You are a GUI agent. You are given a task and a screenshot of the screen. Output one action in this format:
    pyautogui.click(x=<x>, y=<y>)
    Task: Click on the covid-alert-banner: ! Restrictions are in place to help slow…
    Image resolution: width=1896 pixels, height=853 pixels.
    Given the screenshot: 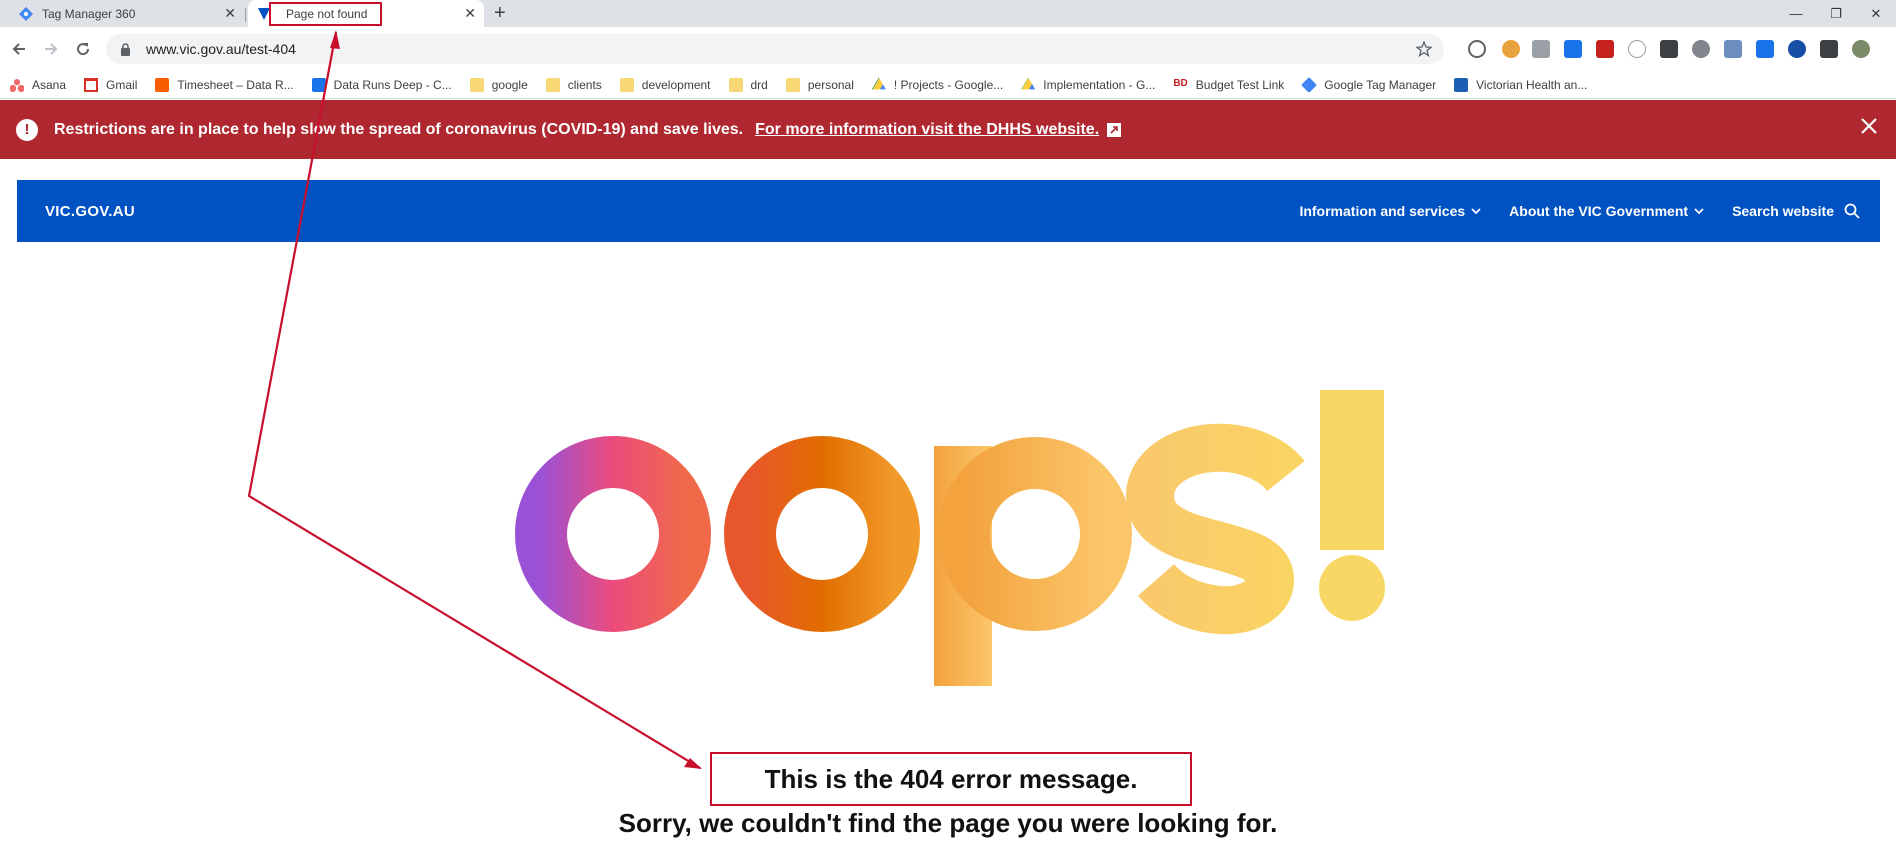 What is the action you would take?
    pyautogui.click(x=948, y=129)
    